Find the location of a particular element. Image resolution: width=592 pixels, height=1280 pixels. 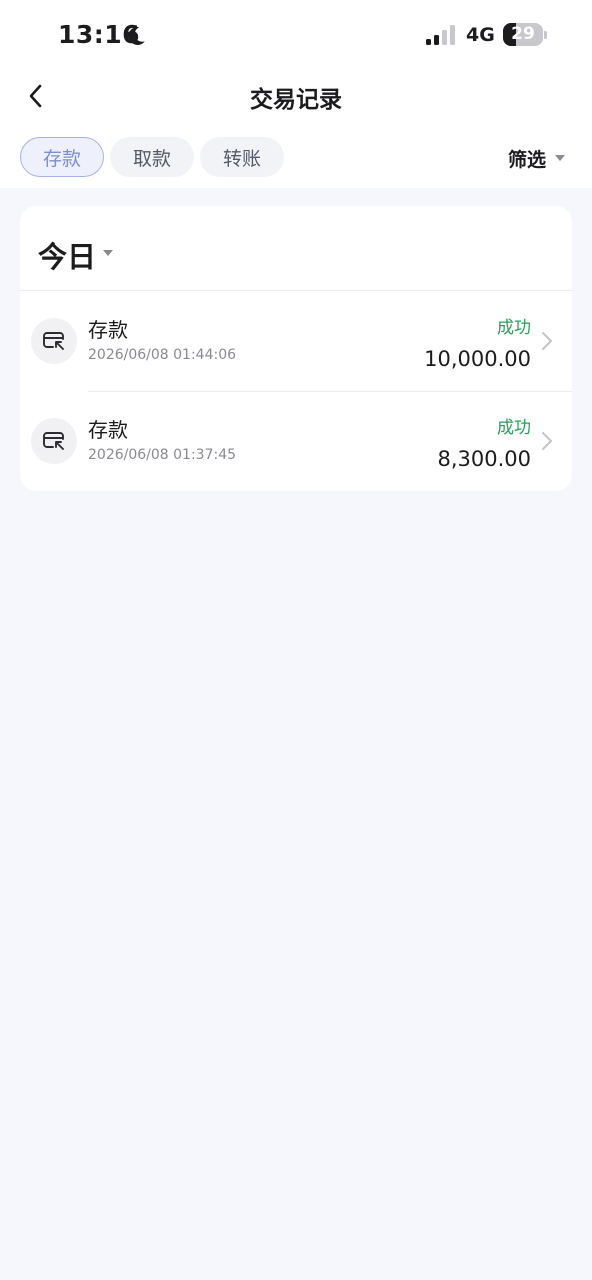

nav-bar: 交易记录 is located at coordinates (296, 96).